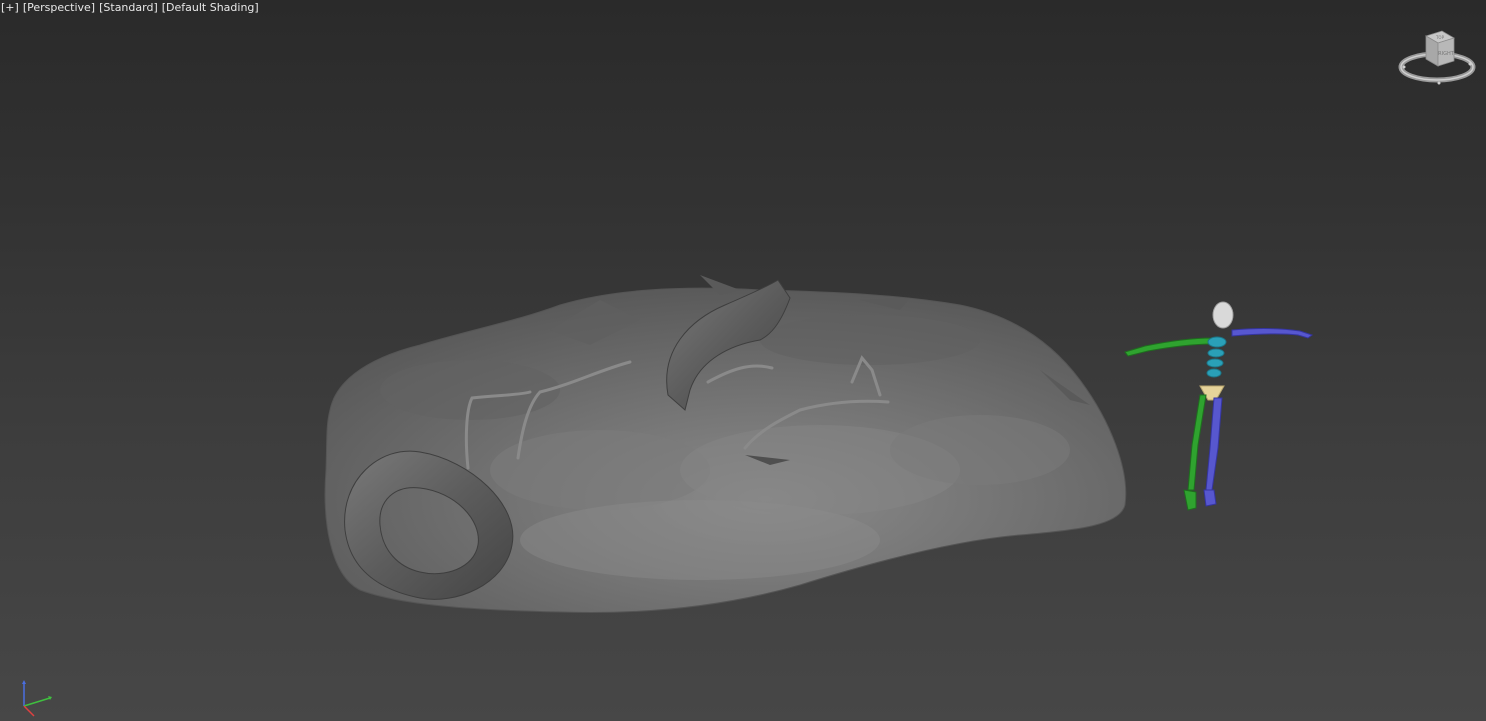 The image size is (1486, 721). I want to click on viewport-camera-menu: [Standard], so click(128, 8).